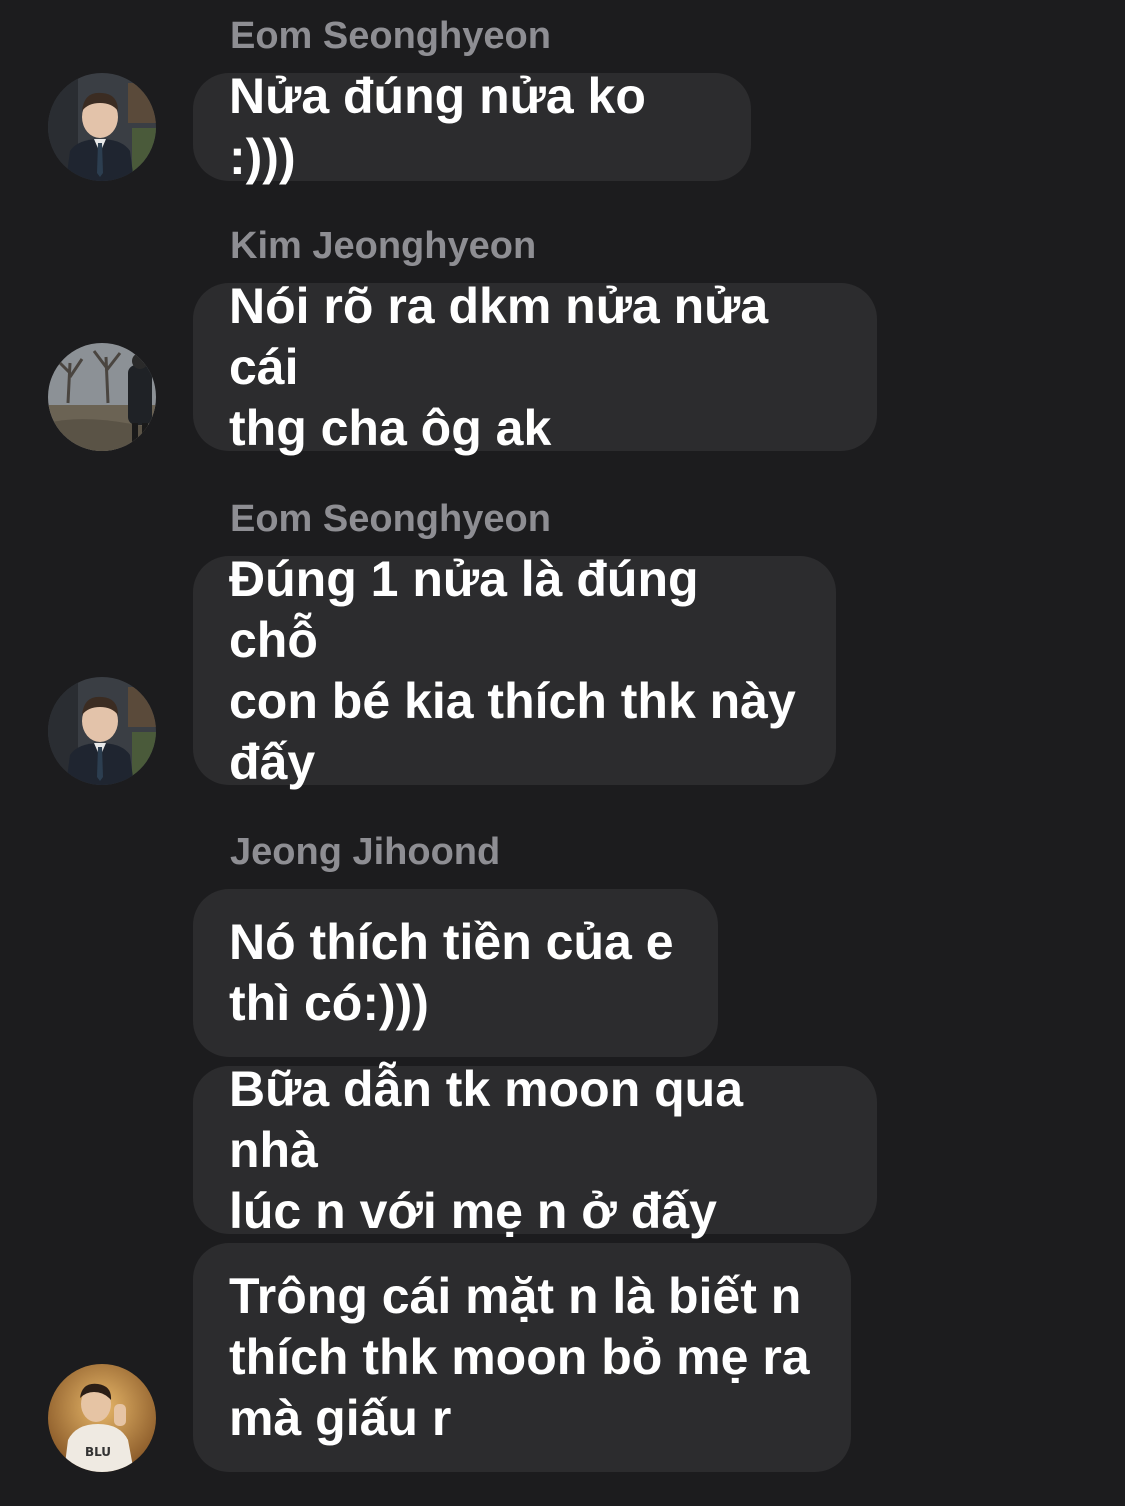 The width and height of the screenshot is (1125, 1506). Describe the element at coordinates (365, 852) in the screenshot. I see `sender-name: Jeong Jihoond` at that location.